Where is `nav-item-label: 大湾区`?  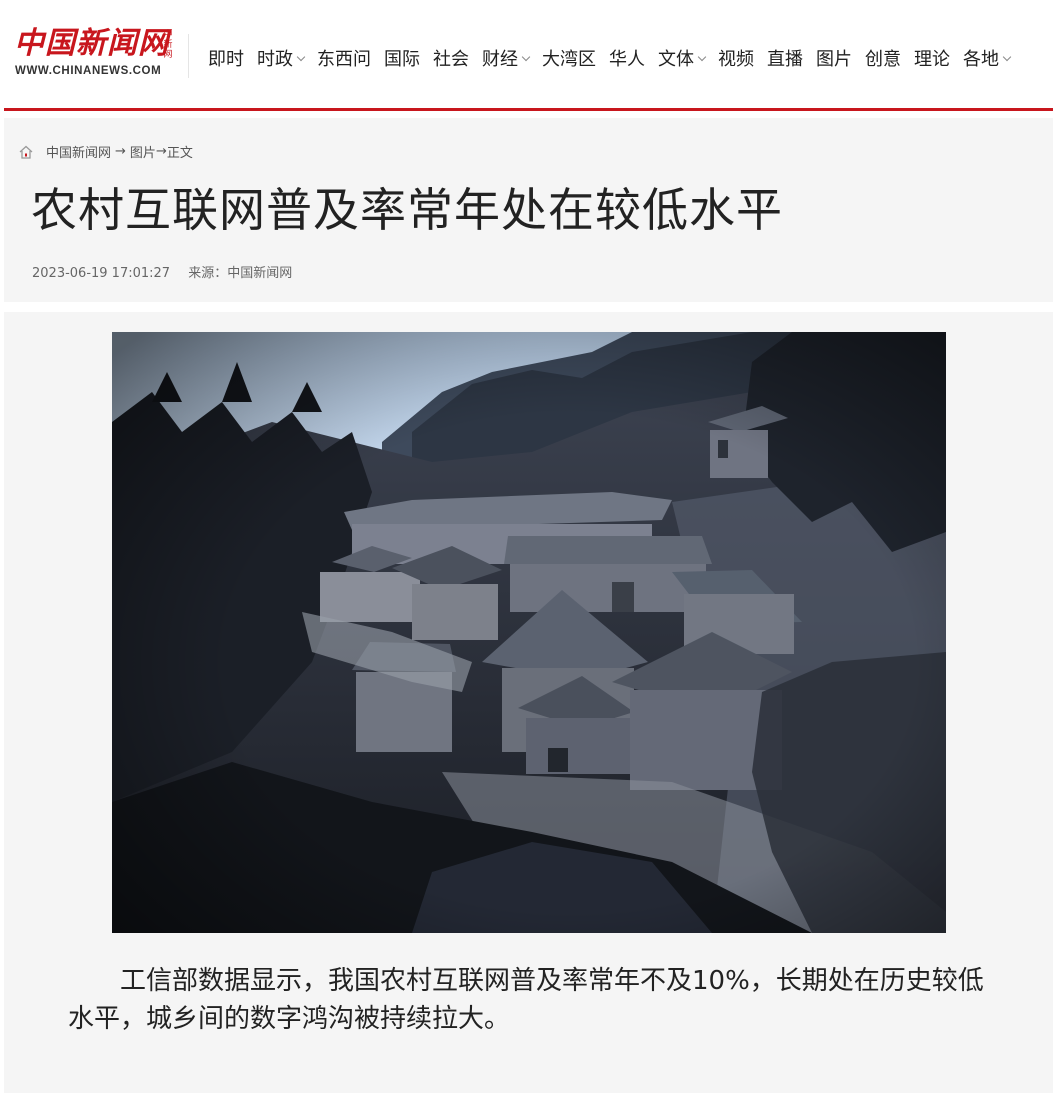
nav-item-label: 大湾区 is located at coordinates (569, 59).